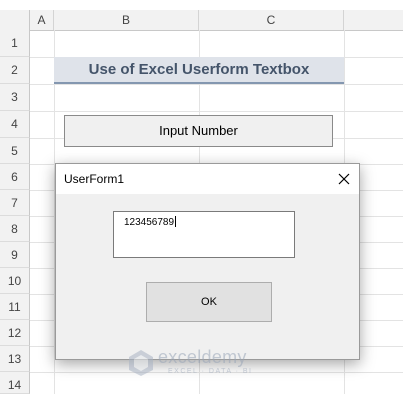 This screenshot has height=398, width=403. Describe the element at coordinates (199, 70) in the screenshot. I see `sheet-title-cell: Use of Excel Userform Textbox` at that location.